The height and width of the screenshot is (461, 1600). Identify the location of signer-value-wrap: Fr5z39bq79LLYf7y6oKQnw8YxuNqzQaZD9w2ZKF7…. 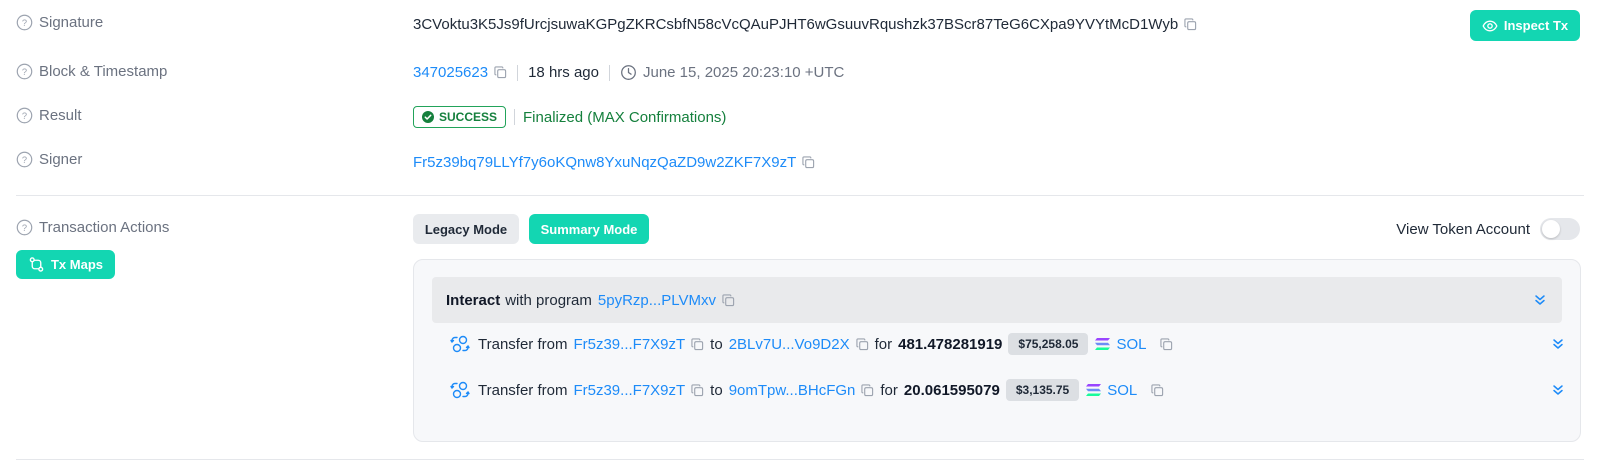
(614, 162).